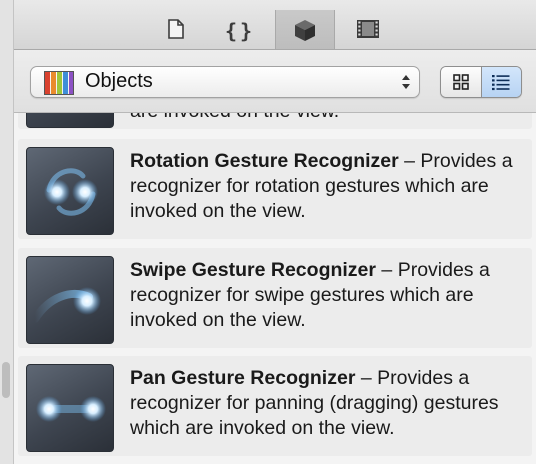 The image size is (536, 464). What do you see at coordinates (7, 232) in the screenshot?
I see `window-edge` at bounding box center [7, 232].